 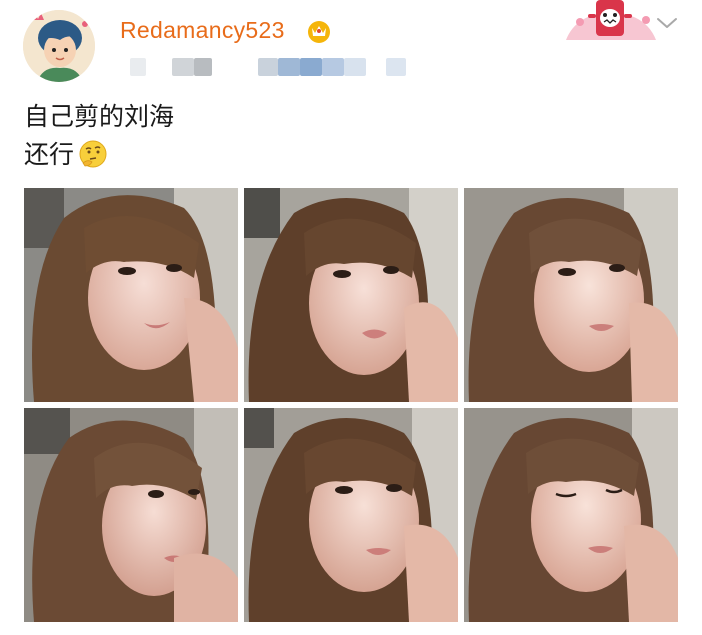 I want to click on post-text: 自己剪的刘海 还行, so click(x=99, y=136).